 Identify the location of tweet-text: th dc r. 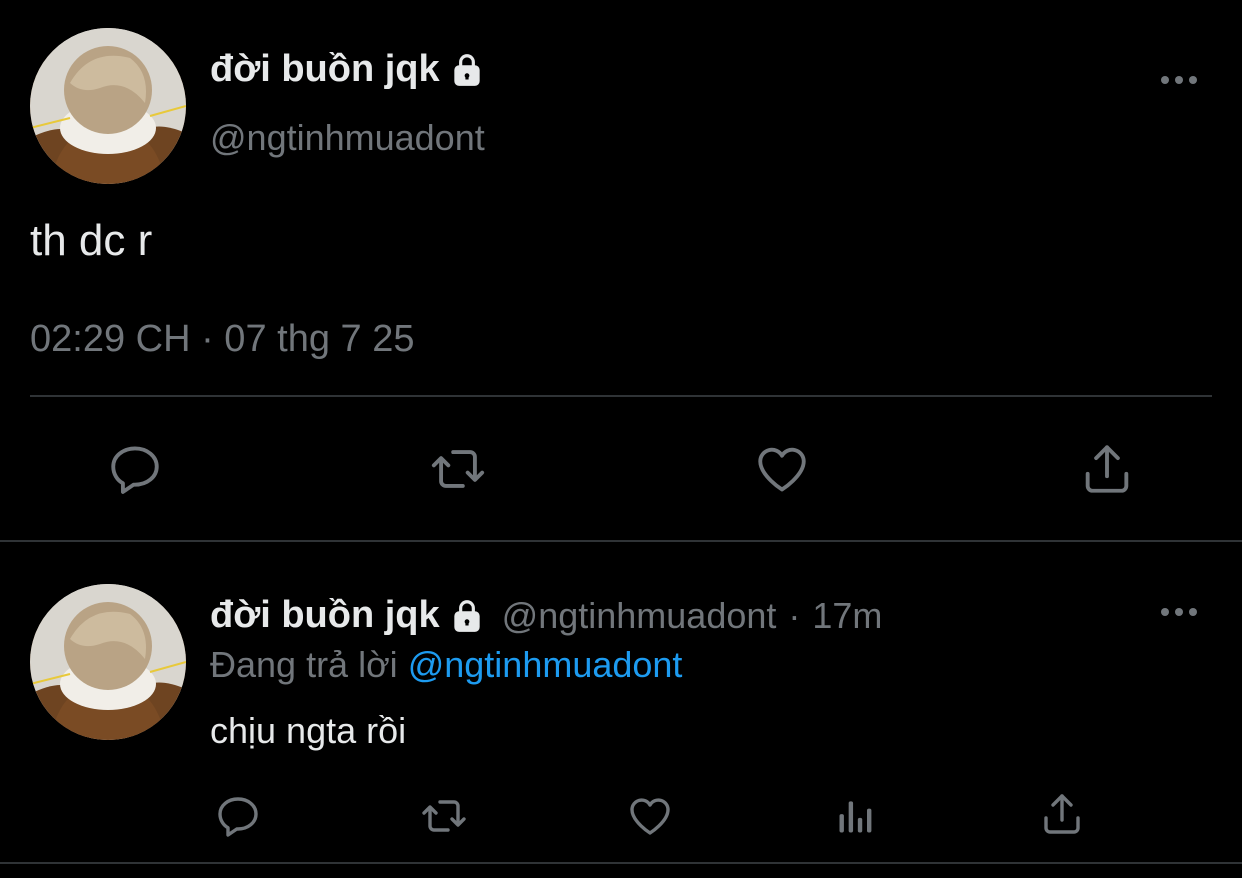
(91, 240).